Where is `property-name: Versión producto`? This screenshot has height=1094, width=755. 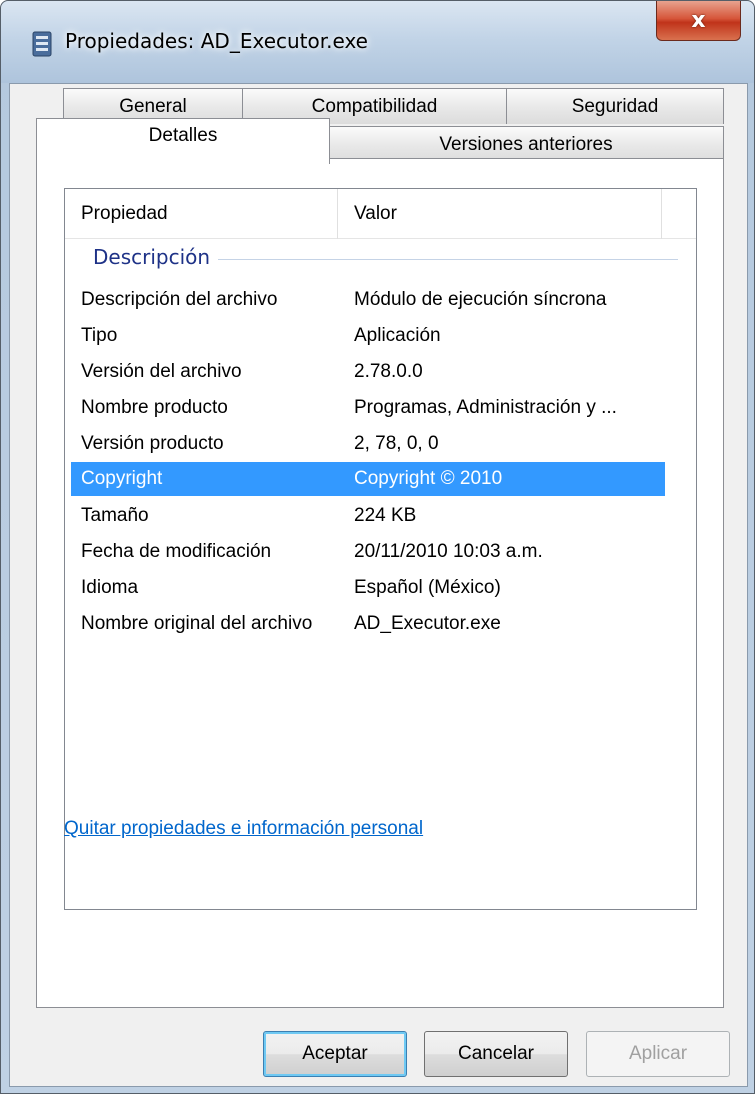
property-name: Versión producto is located at coordinates (152, 443).